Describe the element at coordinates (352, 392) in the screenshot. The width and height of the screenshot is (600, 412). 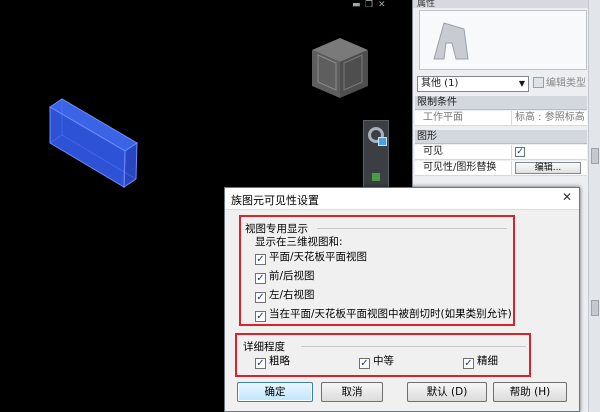
I see `cancel-button: 取消` at that location.